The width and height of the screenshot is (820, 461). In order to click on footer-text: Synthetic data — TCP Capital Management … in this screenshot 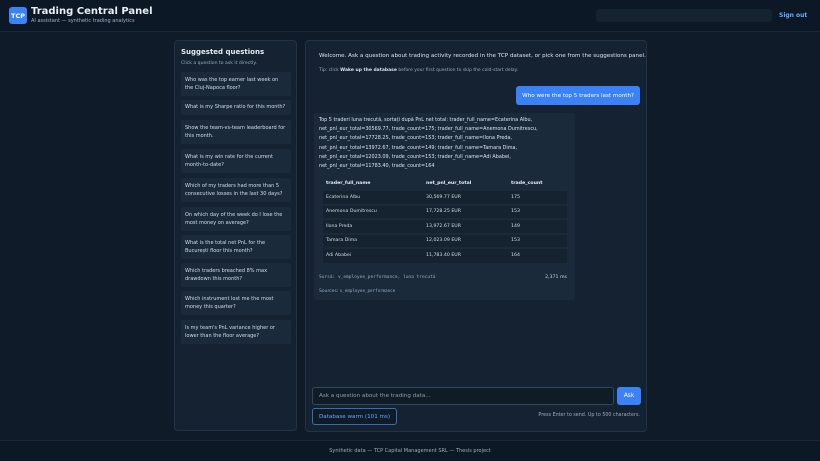, I will do `click(410, 451)`.